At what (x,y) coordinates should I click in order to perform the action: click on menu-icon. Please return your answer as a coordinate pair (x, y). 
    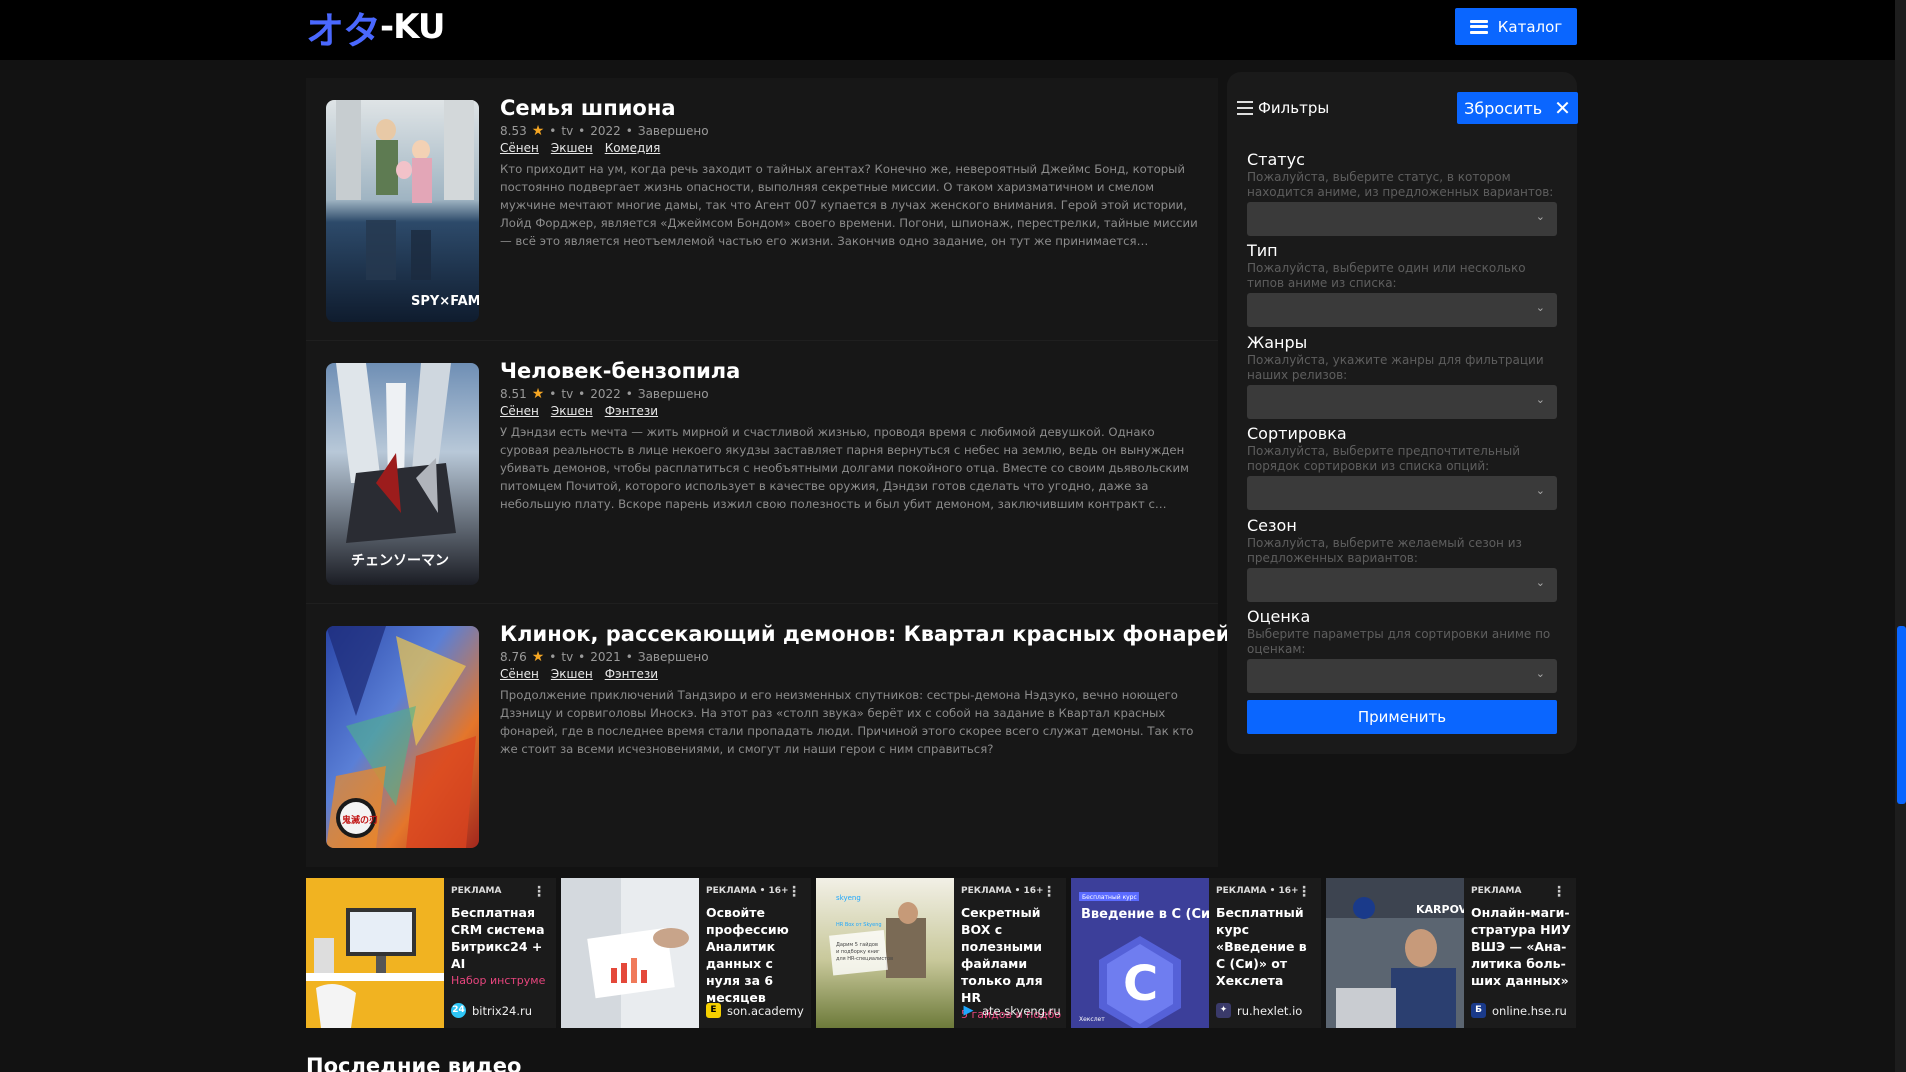
    Looking at the image, I should click on (1478, 26).